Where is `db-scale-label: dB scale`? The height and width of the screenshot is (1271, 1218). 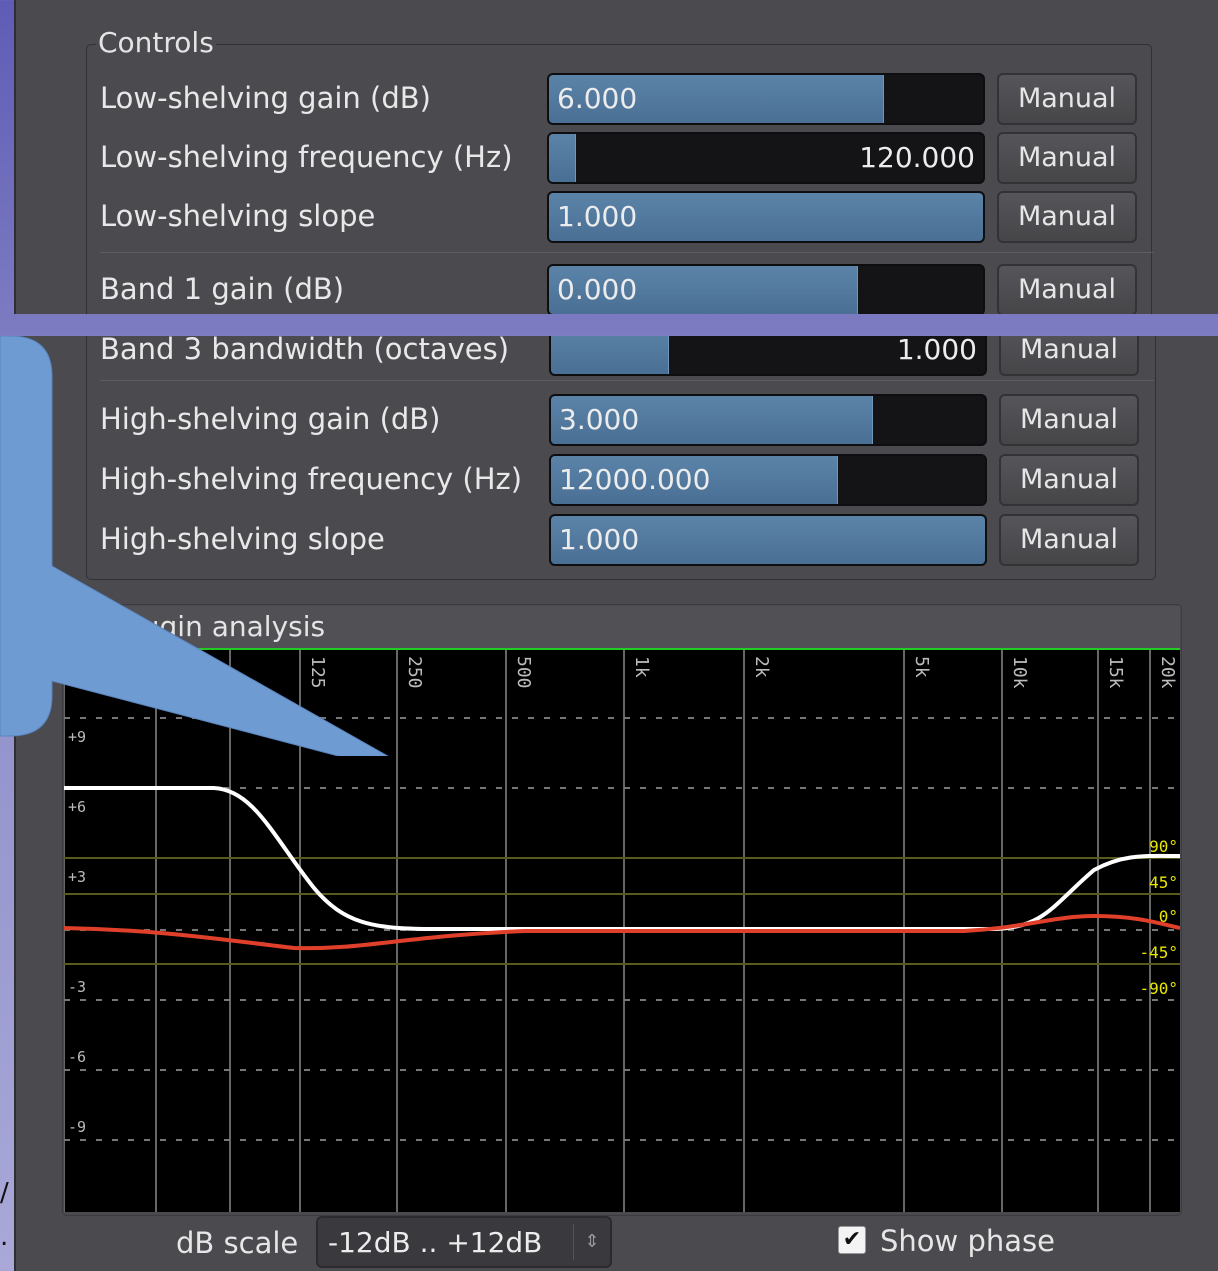
db-scale-label: dB scale is located at coordinates (237, 1243).